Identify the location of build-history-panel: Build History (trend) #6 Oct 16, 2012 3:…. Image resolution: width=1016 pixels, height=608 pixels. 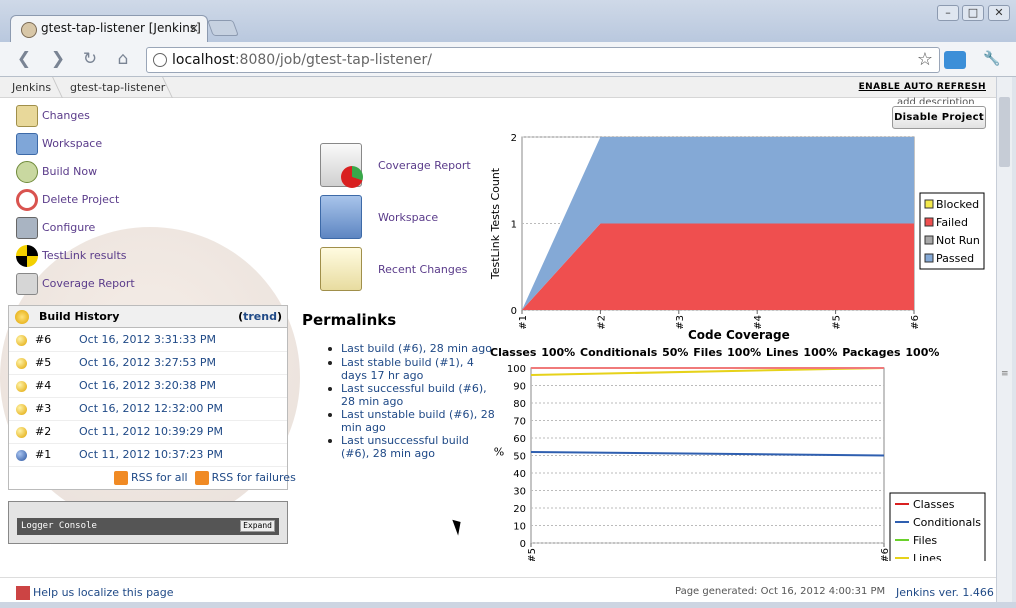
(152, 397).